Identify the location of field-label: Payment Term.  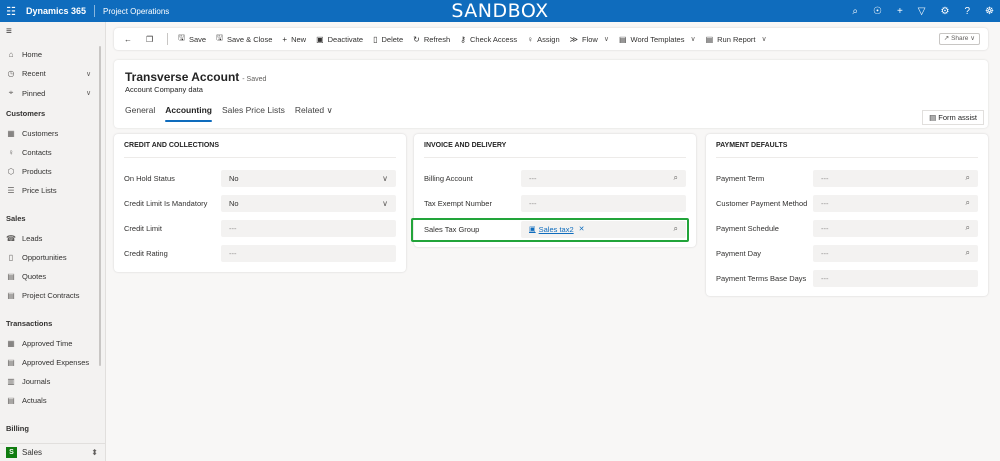
(740, 178).